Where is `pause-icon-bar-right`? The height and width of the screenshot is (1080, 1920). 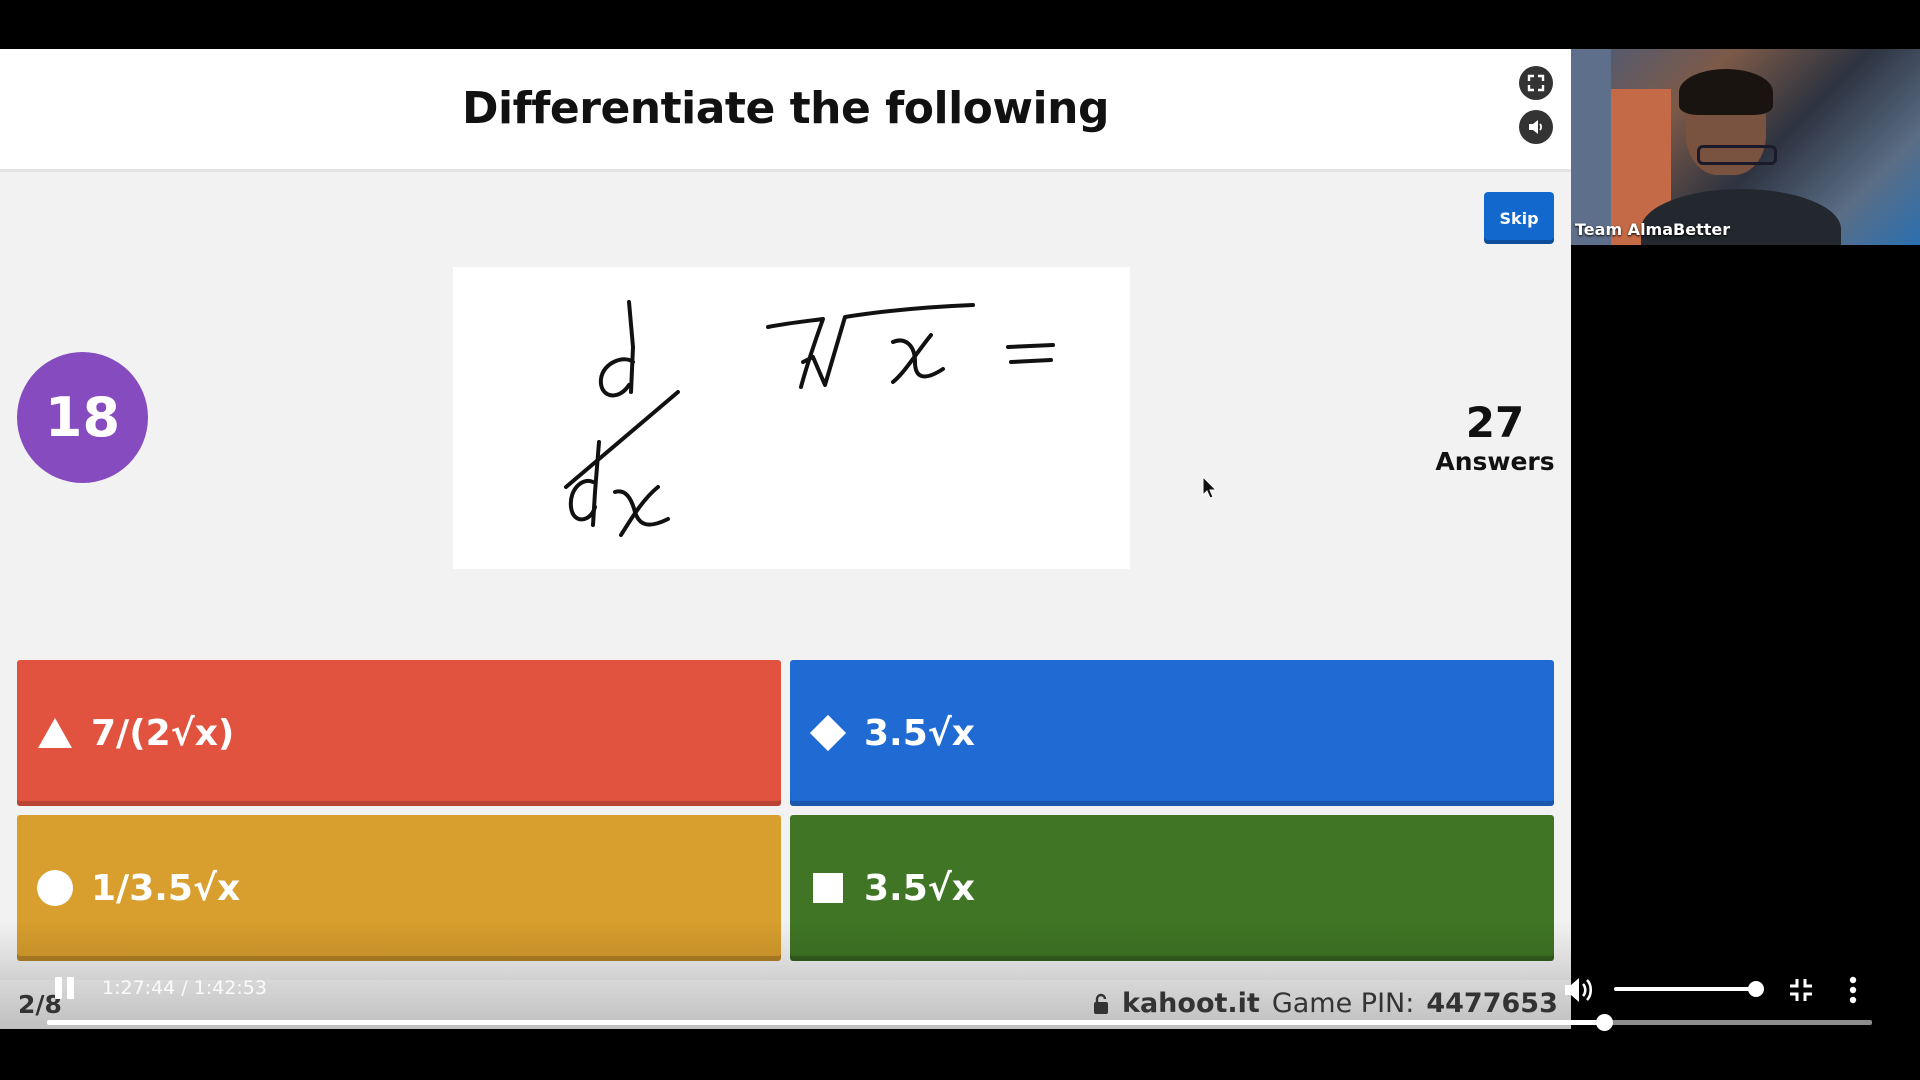
pause-icon-bar-right is located at coordinates (70, 988).